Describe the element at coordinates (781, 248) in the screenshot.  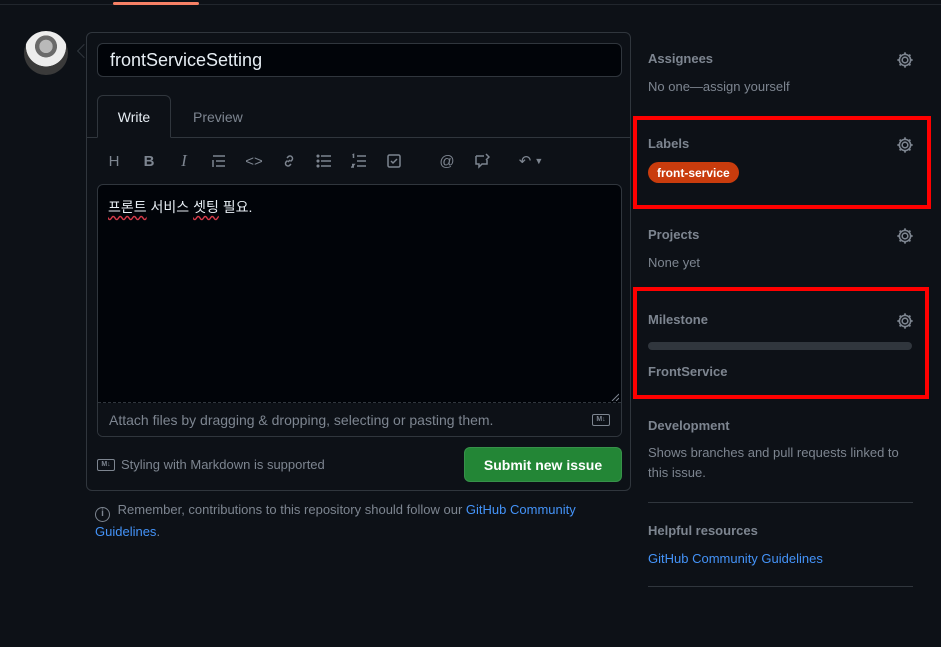
I see `projects-section: Projects None yet` at that location.